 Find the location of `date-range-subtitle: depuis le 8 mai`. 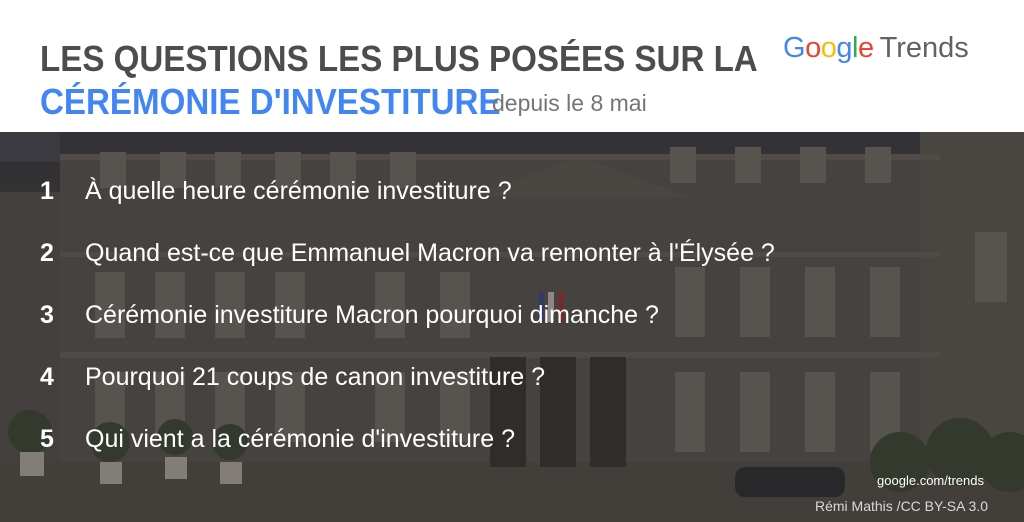

date-range-subtitle: depuis le 8 mai is located at coordinates (569, 103).